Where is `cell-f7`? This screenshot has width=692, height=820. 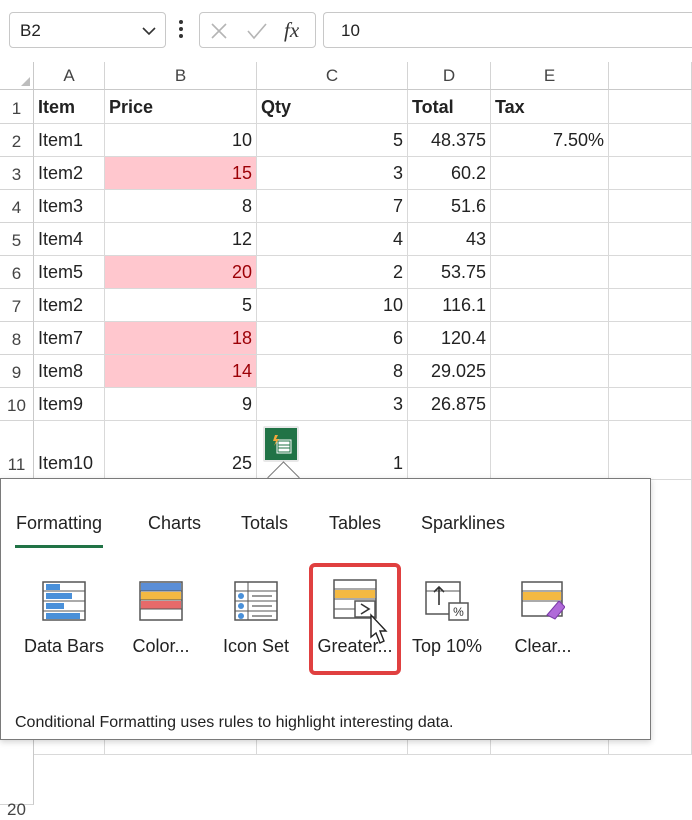
cell-f7 is located at coordinates (650, 305).